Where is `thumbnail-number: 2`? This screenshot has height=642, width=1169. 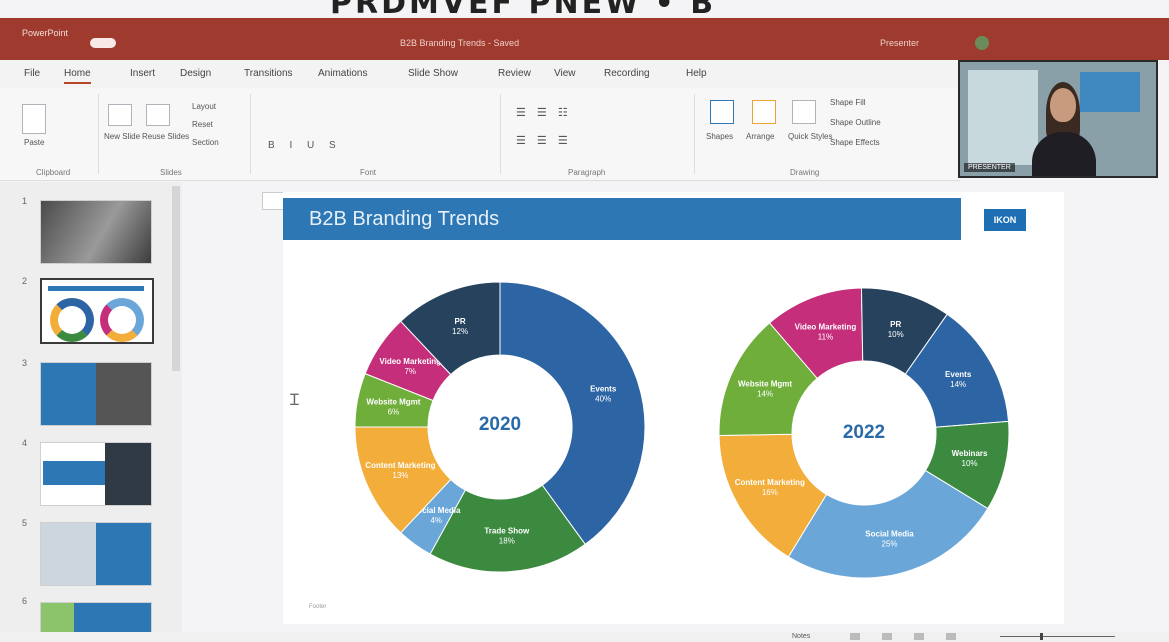 thumbnail-number: 2 is located at coordinates (25, 281).